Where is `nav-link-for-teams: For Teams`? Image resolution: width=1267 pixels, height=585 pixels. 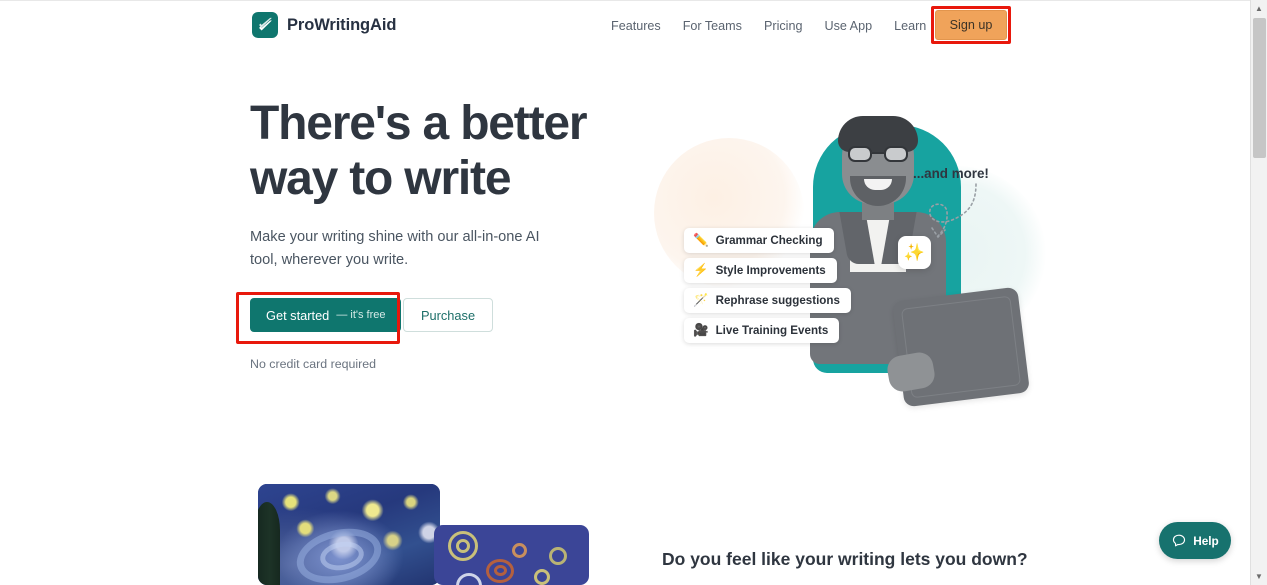
nav-link-for-teams: For Teams is located at coordinates (712, 26).